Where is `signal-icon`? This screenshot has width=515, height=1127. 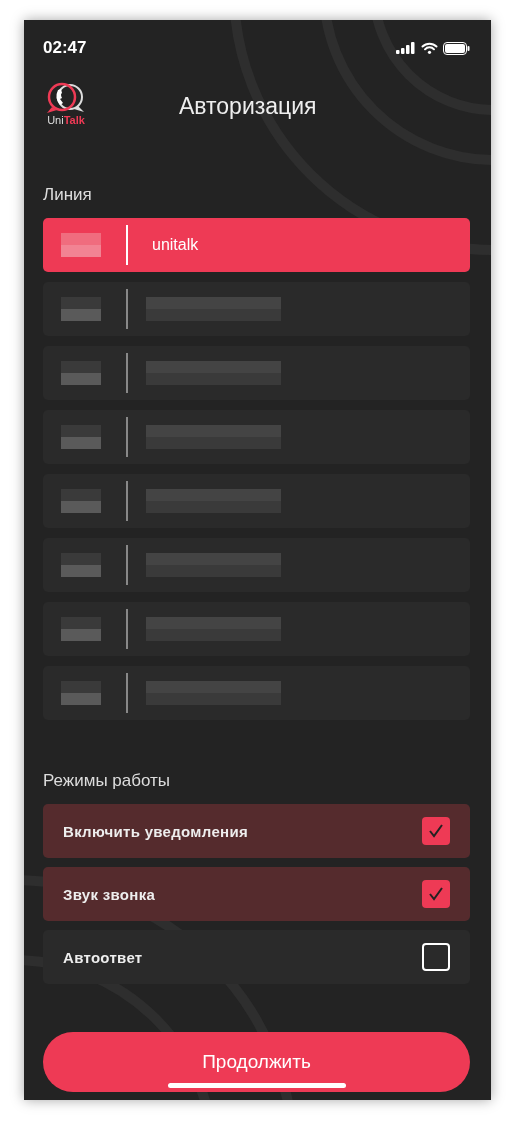
signal-icon is located at coordinates (406, 48).